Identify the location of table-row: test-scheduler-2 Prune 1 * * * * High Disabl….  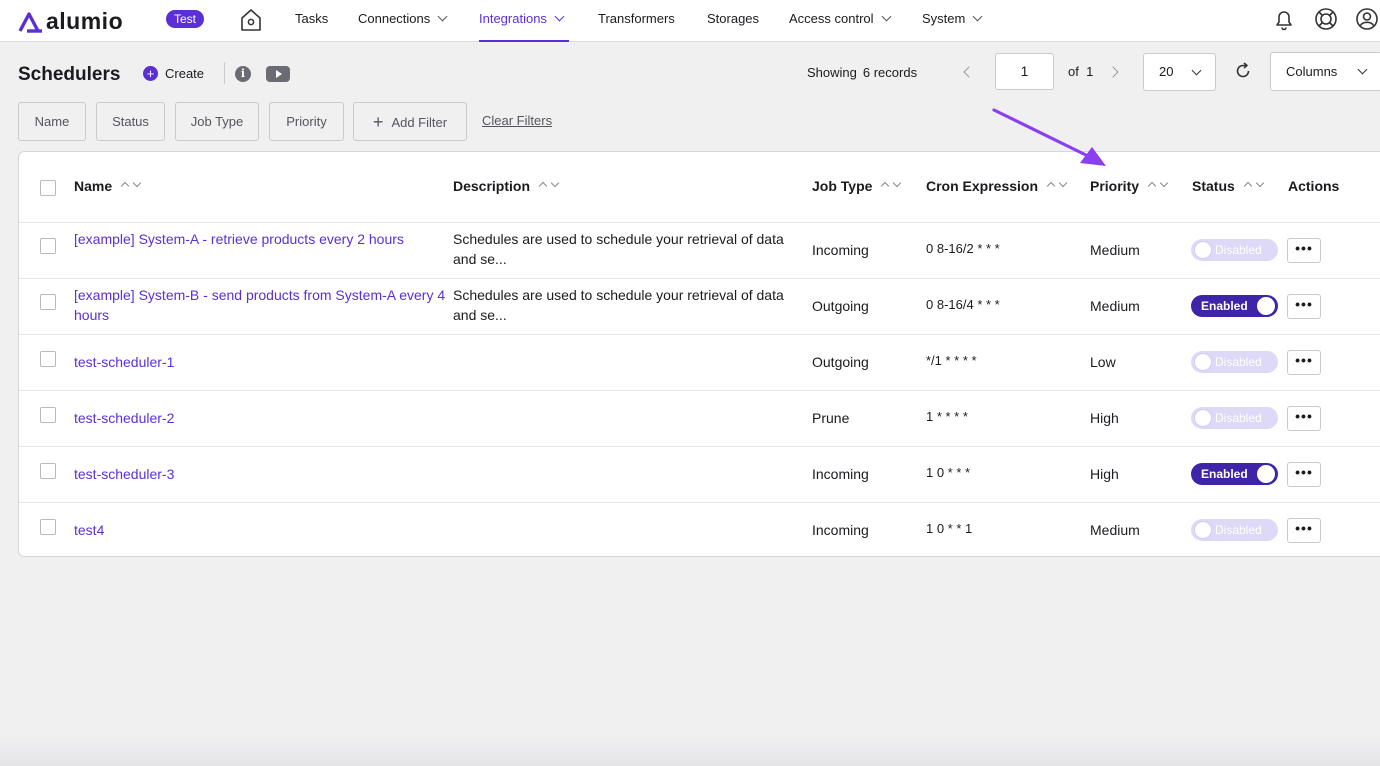
(699, 418).